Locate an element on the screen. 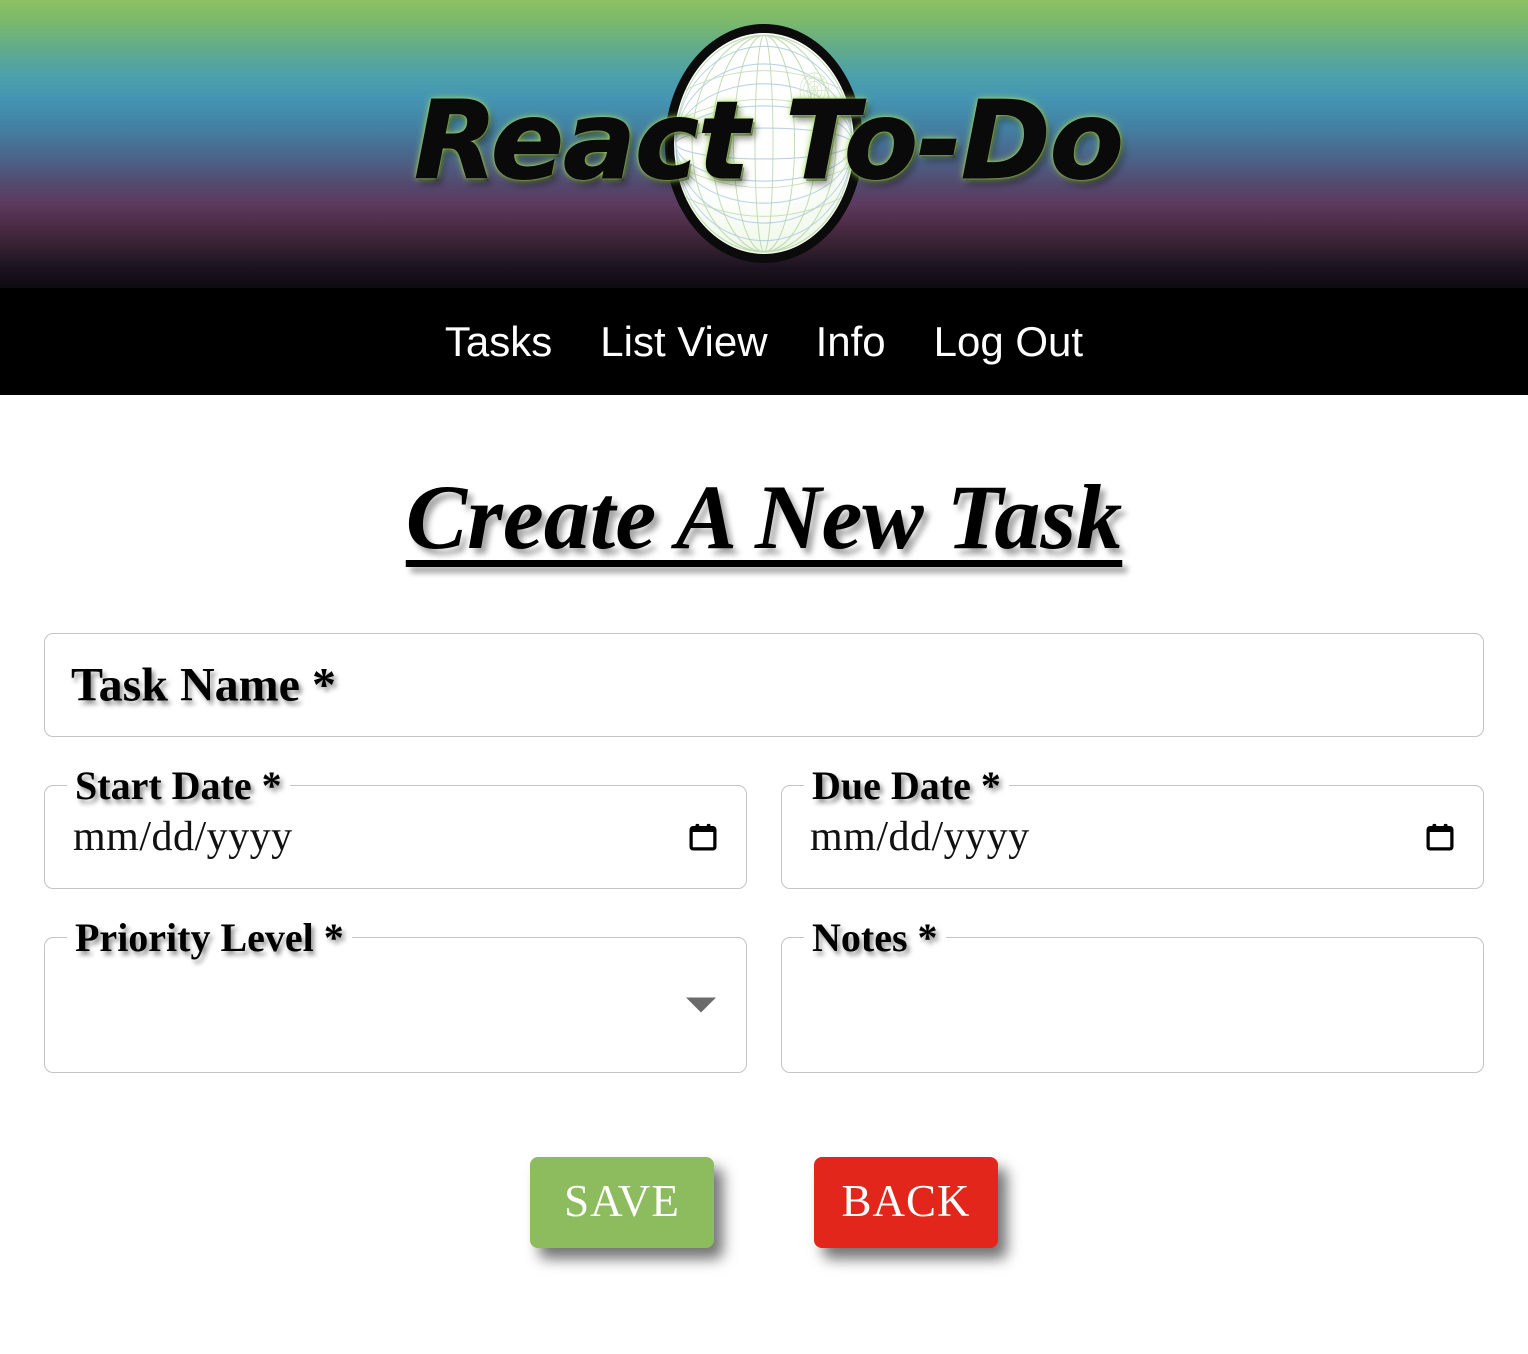 The width and height of the screenshot is (1528, 1354). form-col-priority: Priority Level * is located at coordinates (395, 993).